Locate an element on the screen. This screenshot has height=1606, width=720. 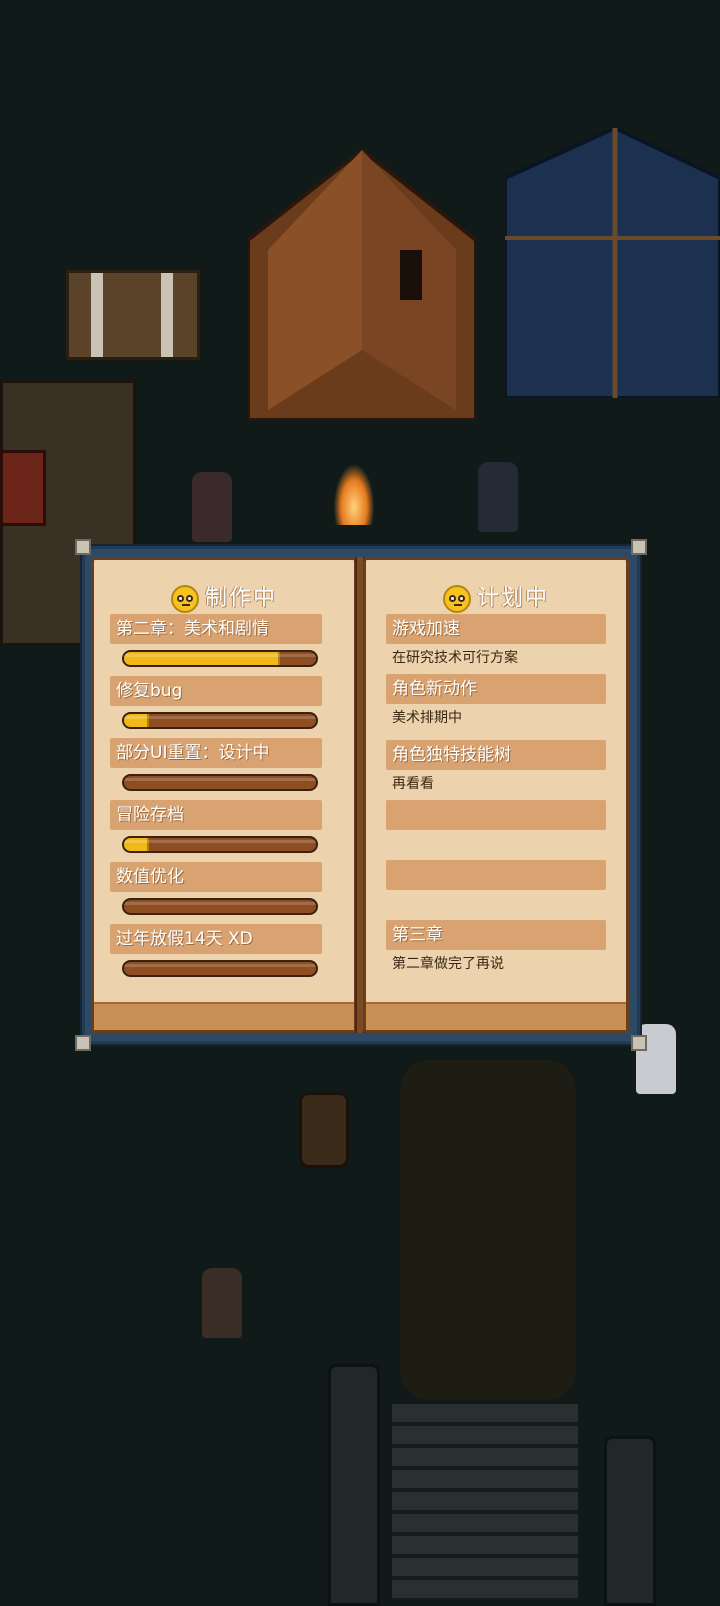
task-label: 过年放假14天 XD is located at coordinates (216, 939).